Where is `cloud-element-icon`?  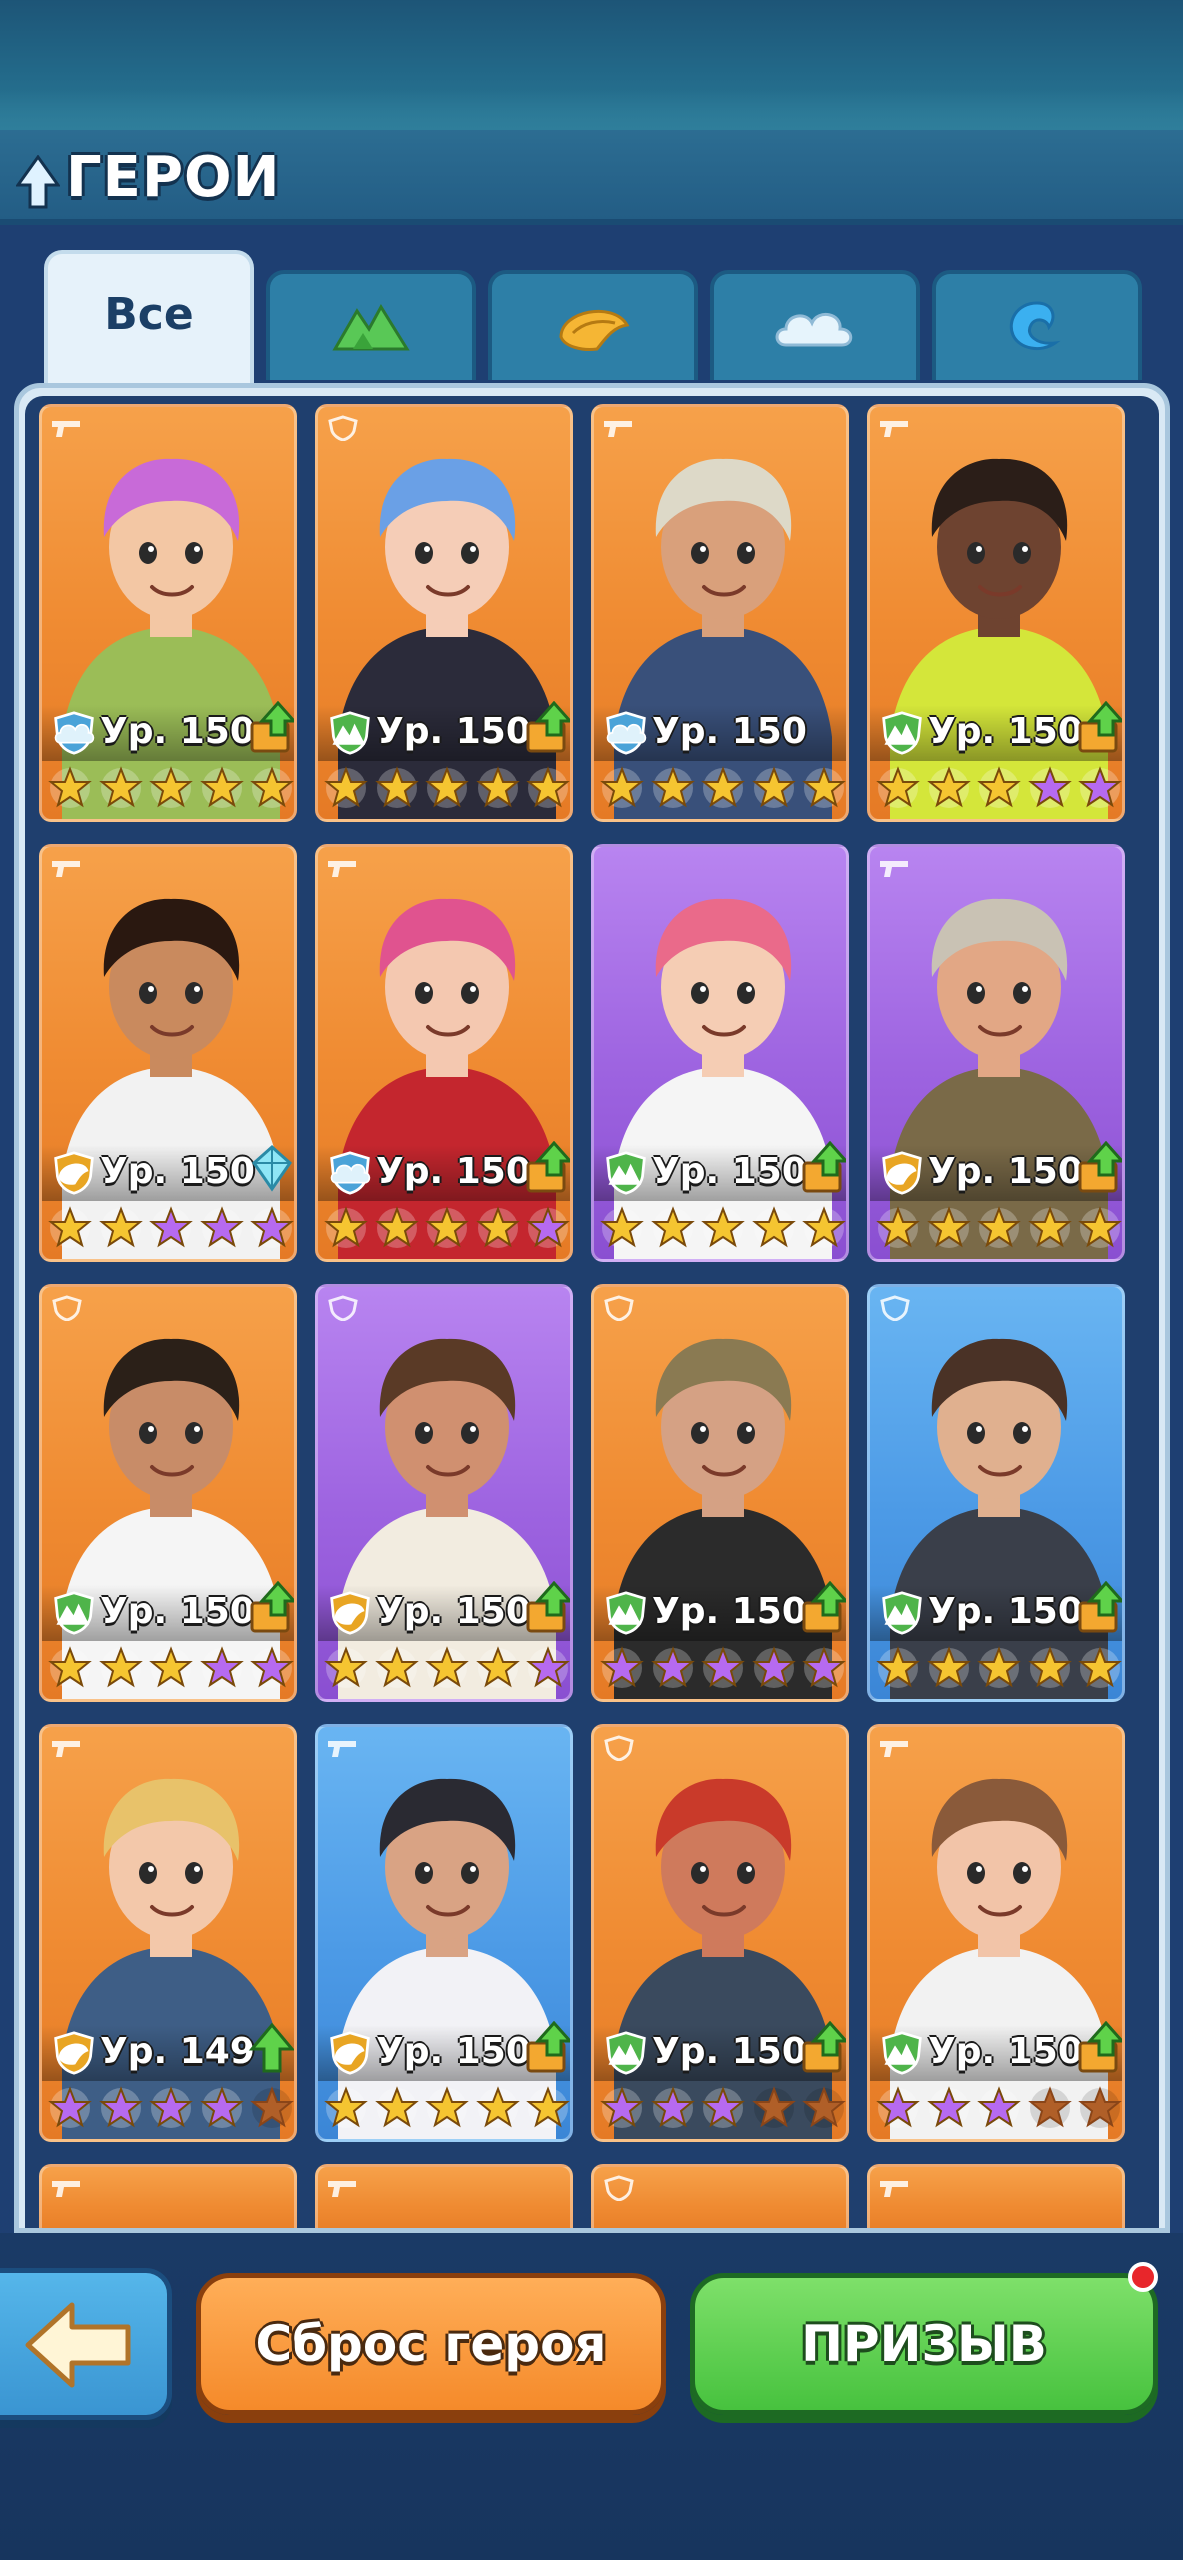
cloud-element-icon is located at coordinates (350, 1173).